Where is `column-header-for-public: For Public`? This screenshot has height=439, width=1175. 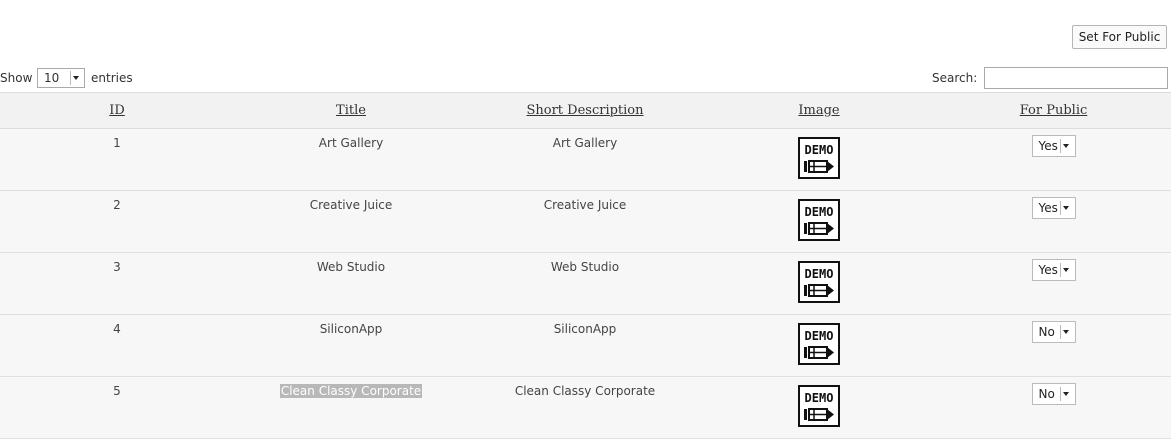
column-header-for-public: For Public is located at coordinates (1053, 110).